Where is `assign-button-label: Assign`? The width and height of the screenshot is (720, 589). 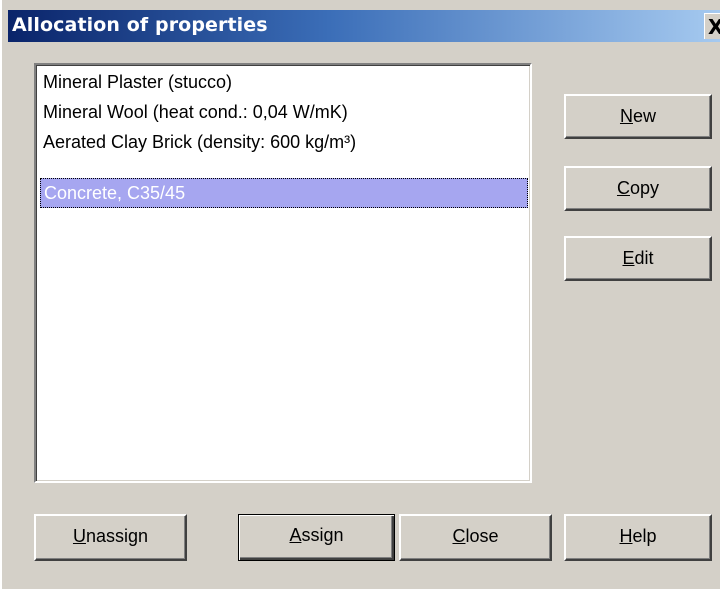 assign-button-label: Assign is located at coordinates (316, 535).